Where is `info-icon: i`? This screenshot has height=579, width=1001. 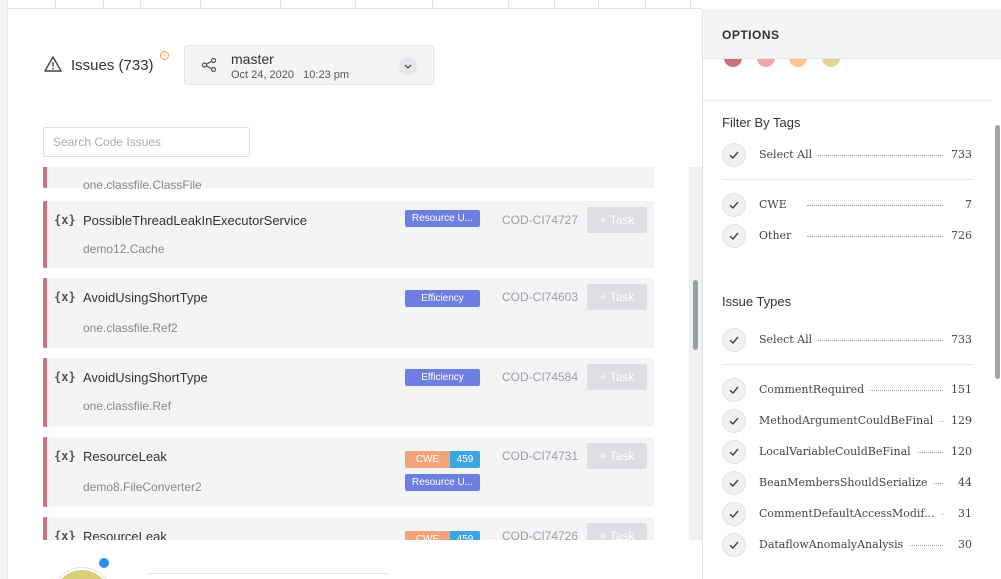
info-icon: i is located at coordinates (164, 55).